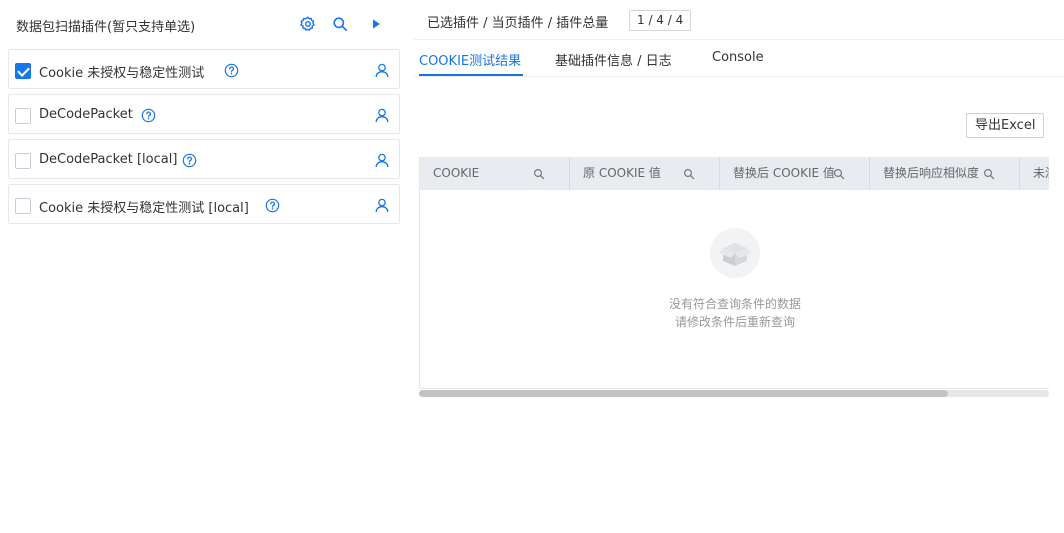 The image size is (1064, 533). Describe the element at coordinates (204, 159) in the screenshot. I see `plugin-item-decodepacket-local: DeCodePacket [local]` at that location.